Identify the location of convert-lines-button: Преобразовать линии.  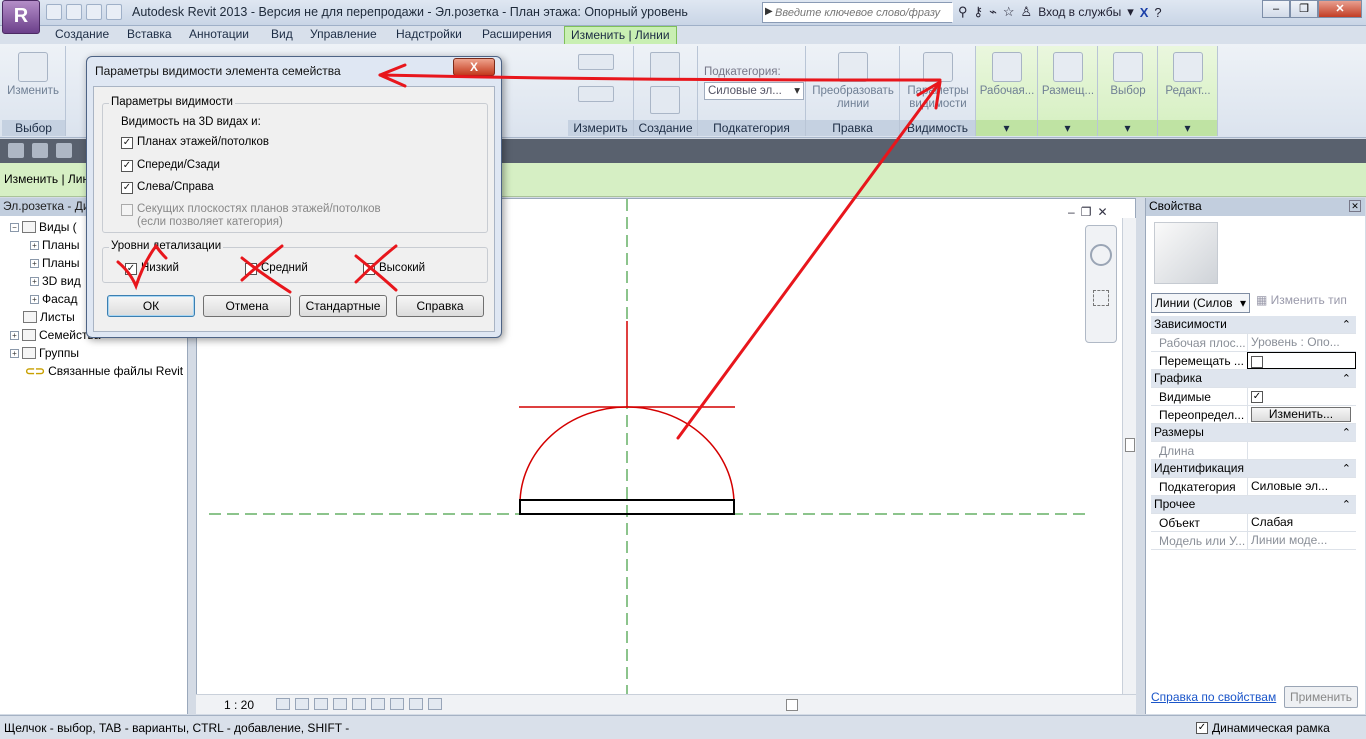
(853, 81).